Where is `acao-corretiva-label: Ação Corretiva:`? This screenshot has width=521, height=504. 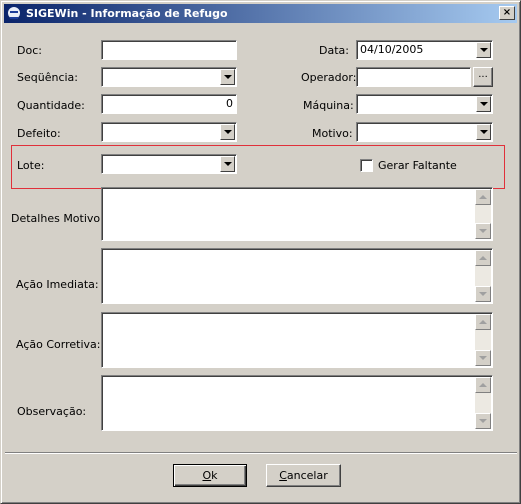
acao-corretiva-label: Ação Corretiva: is located at coordinates (58, 344).